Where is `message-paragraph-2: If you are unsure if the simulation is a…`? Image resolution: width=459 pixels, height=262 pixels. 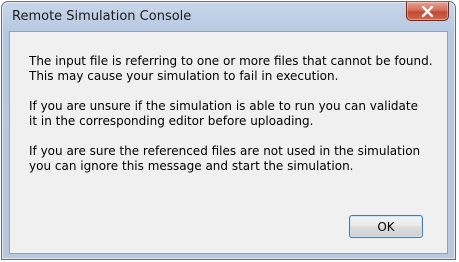 message-paragraph-2: If you are unsure if the simulation is a… is located at coordinates (234, 114).